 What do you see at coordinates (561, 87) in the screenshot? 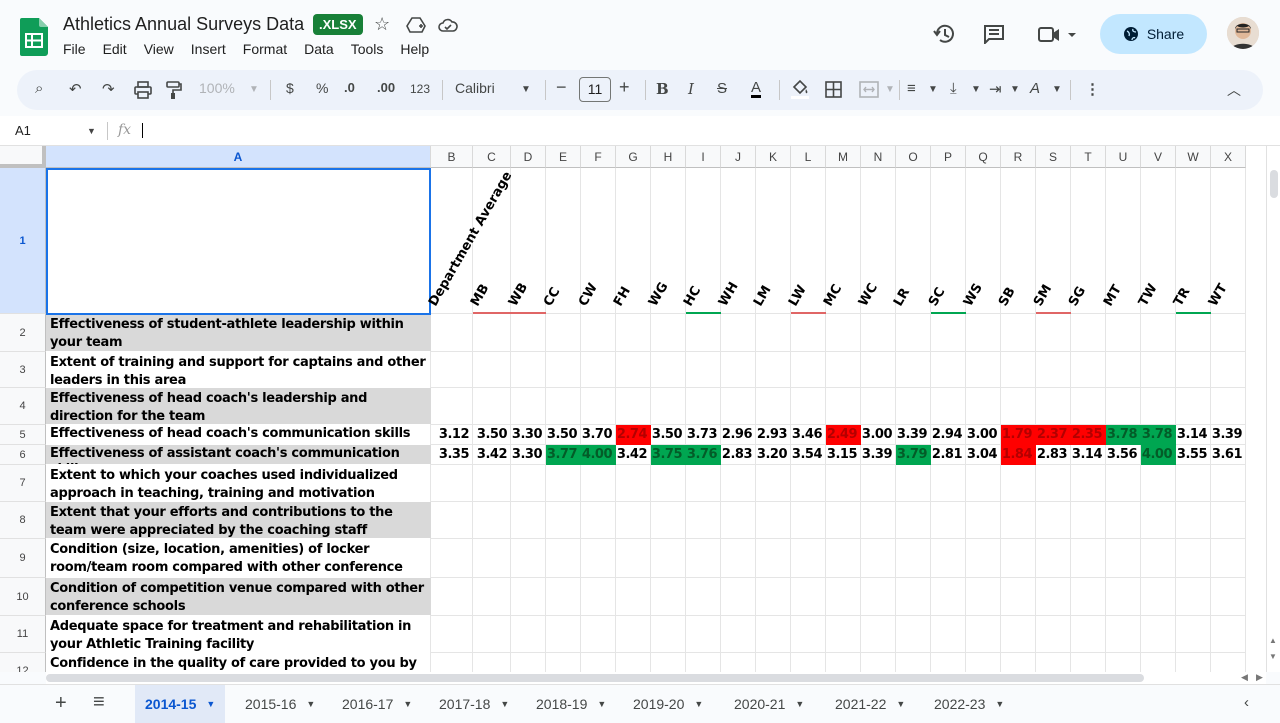
I see `decrease-font-size-button: −` at bounding box center [561, 87].